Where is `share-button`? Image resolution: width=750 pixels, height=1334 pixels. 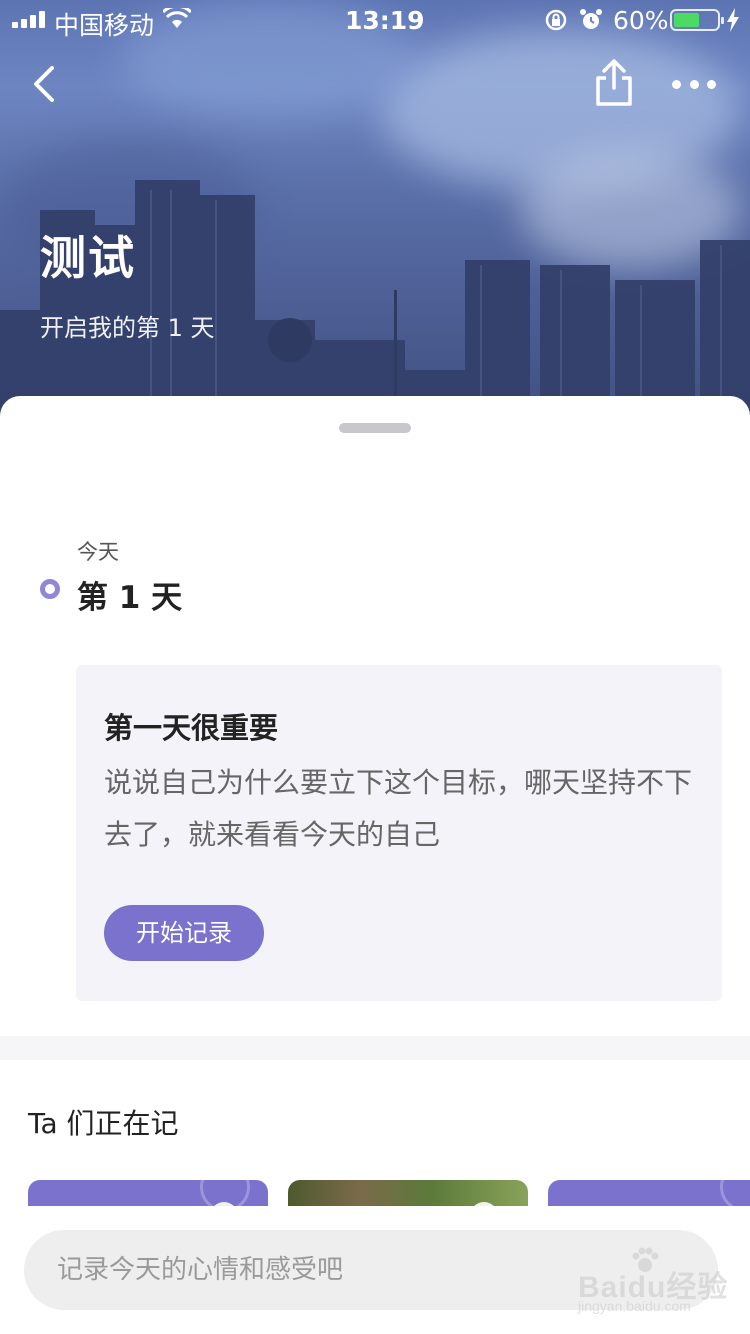
share-button is located at coordinates (614, 83).